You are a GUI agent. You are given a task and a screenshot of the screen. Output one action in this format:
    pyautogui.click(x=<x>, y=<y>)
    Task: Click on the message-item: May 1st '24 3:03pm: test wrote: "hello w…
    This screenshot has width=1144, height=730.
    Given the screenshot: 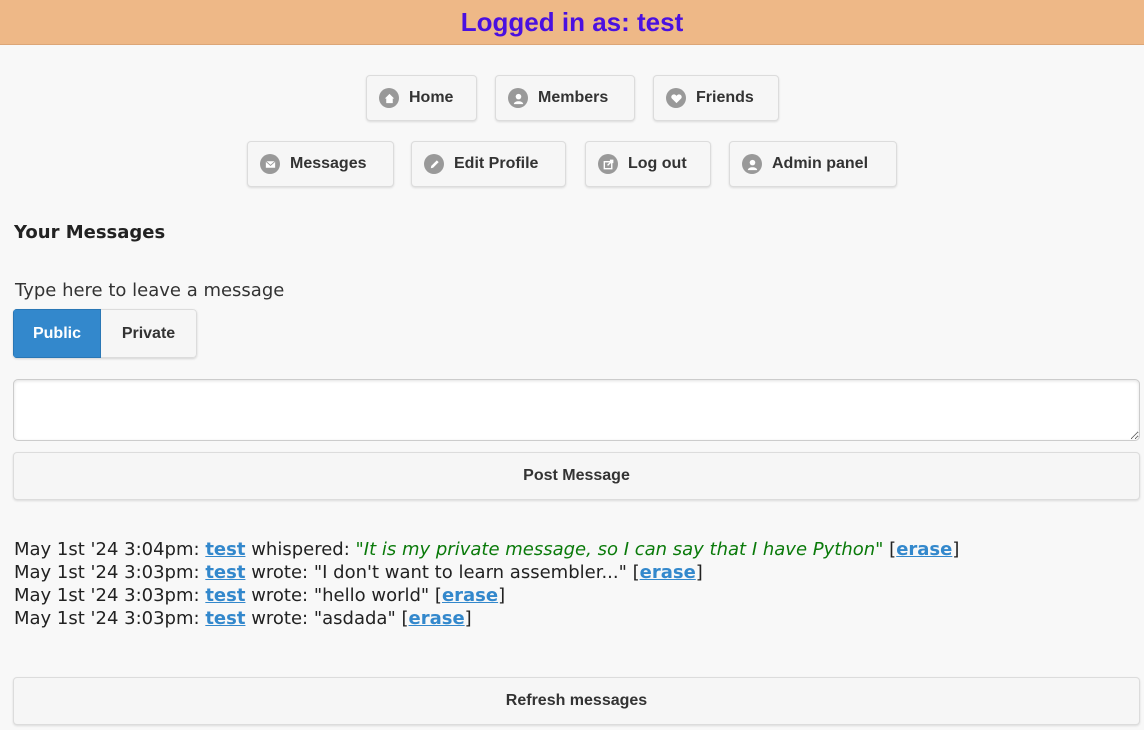 What is the action you would take?
    pyautogui.click(x=260, y=595)
    